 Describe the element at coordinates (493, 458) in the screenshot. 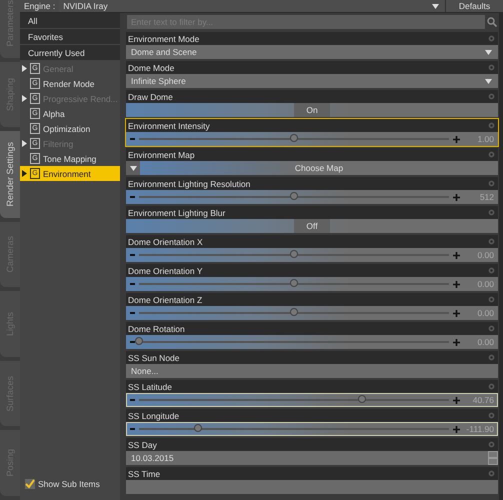

I see `spinner-buttons` at that location.